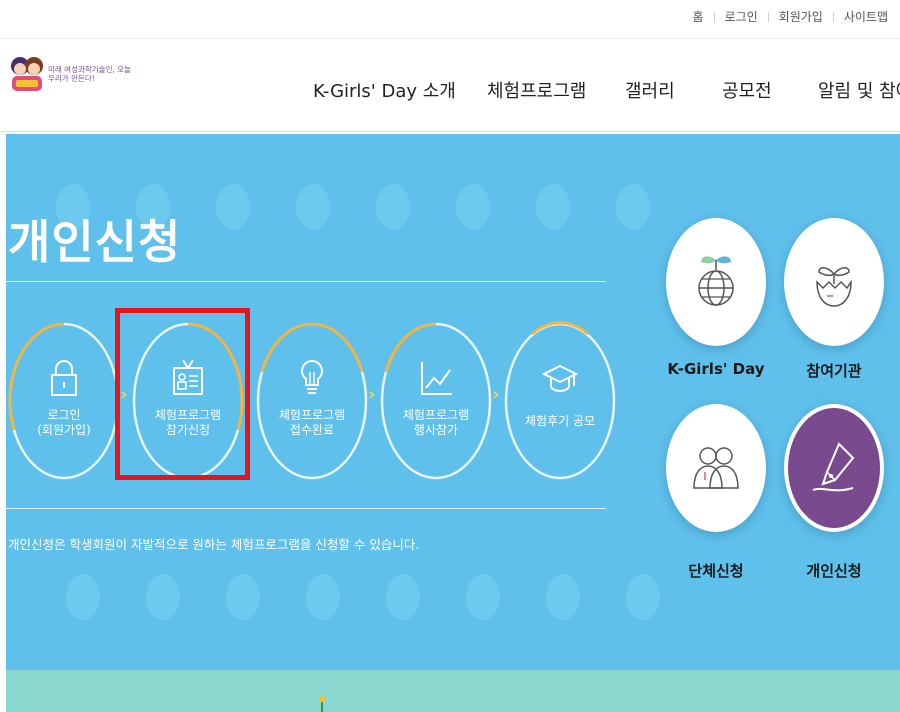 Image resolution: width=900 pixels, height=712 pixels. What do you see at coordinates (312, 422) in the screenshot?
I see `step-label: 체험프로그램 접수완료` at bounding box center [312, 422].